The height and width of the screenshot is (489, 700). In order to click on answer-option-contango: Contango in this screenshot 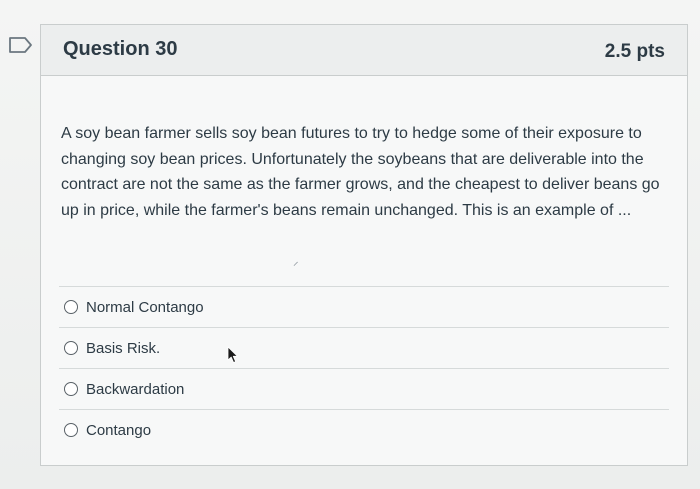, I will do `click(364, 429)`.